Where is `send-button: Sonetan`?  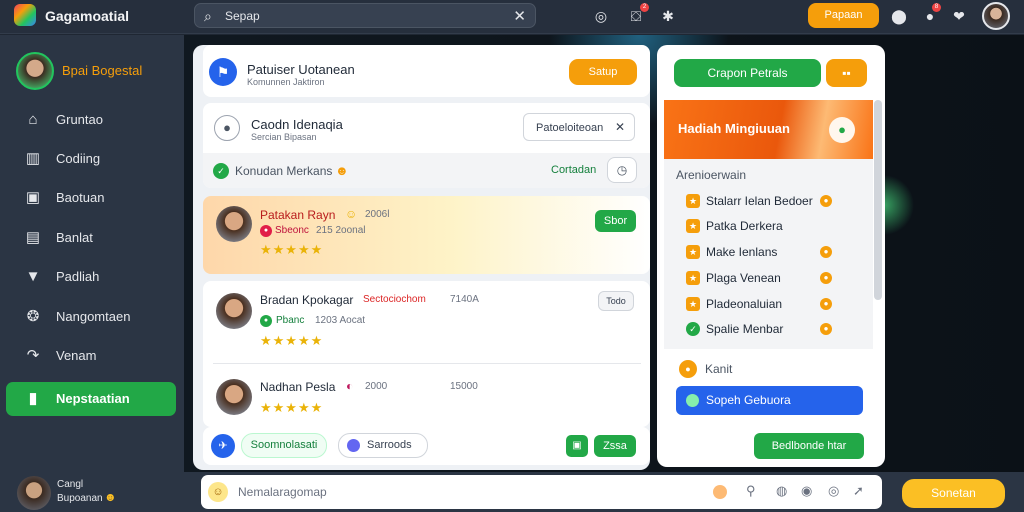 send-button: Sonetan is located at coordinates (953, 493).